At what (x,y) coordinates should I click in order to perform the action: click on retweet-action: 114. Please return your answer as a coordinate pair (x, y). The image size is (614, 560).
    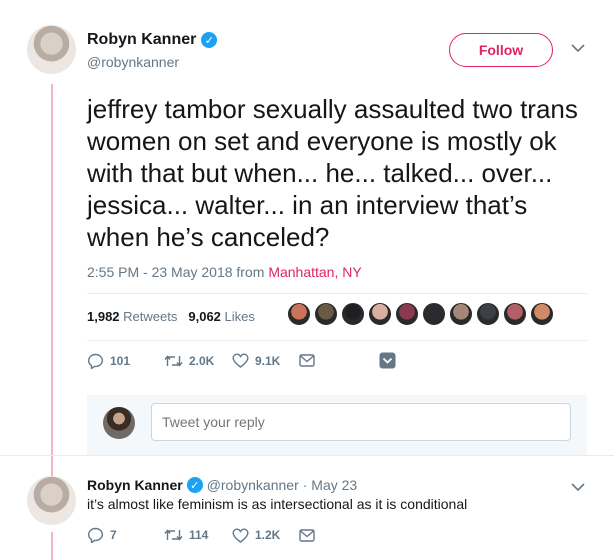
    Looking at the image, I should click on (198, 535).